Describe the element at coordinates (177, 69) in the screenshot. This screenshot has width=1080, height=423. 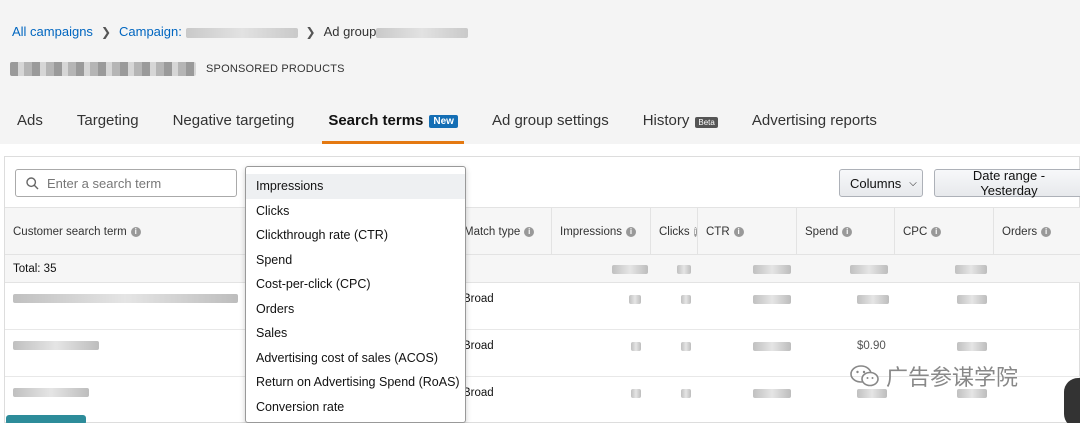
I see `campaign-title-row: SPONSORED PRODUCTS` at that location.